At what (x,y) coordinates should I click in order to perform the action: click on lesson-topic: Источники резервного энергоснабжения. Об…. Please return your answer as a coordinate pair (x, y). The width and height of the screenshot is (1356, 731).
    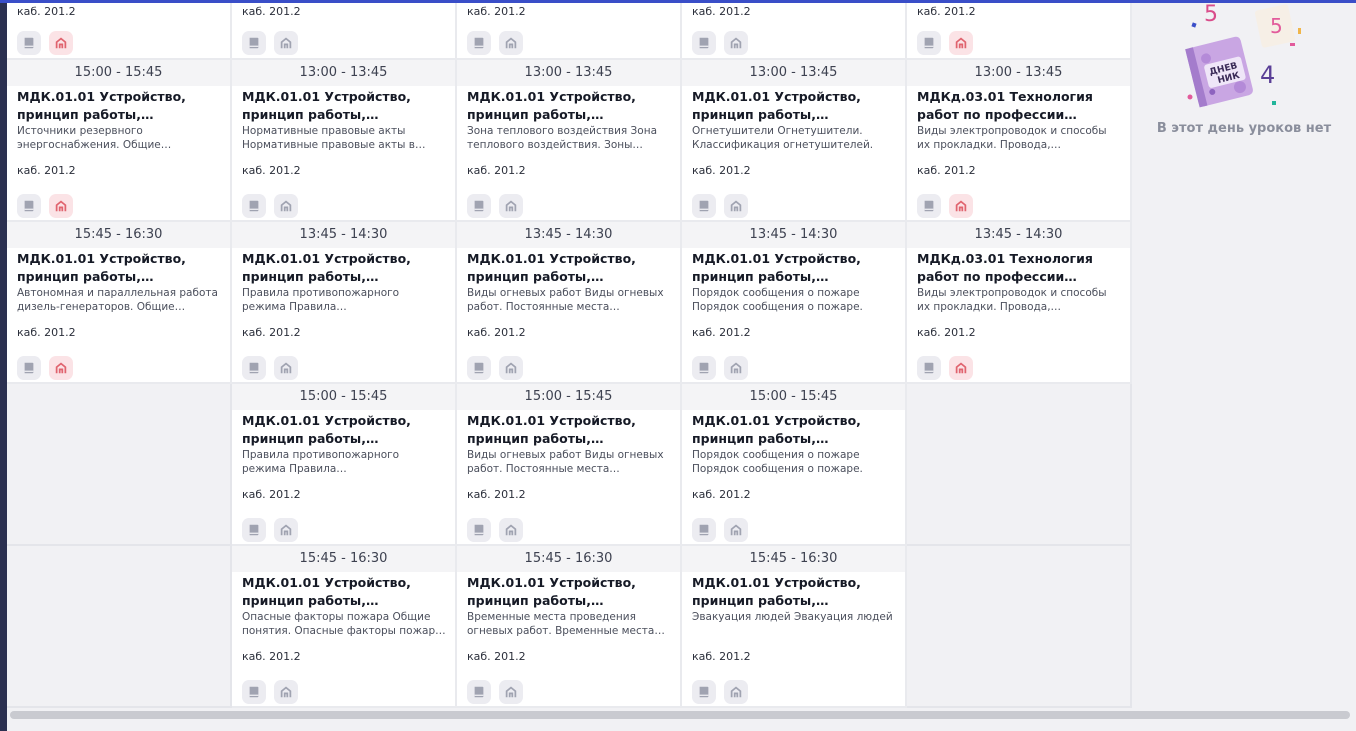
    Looking at the image, I should click on (89, 138).